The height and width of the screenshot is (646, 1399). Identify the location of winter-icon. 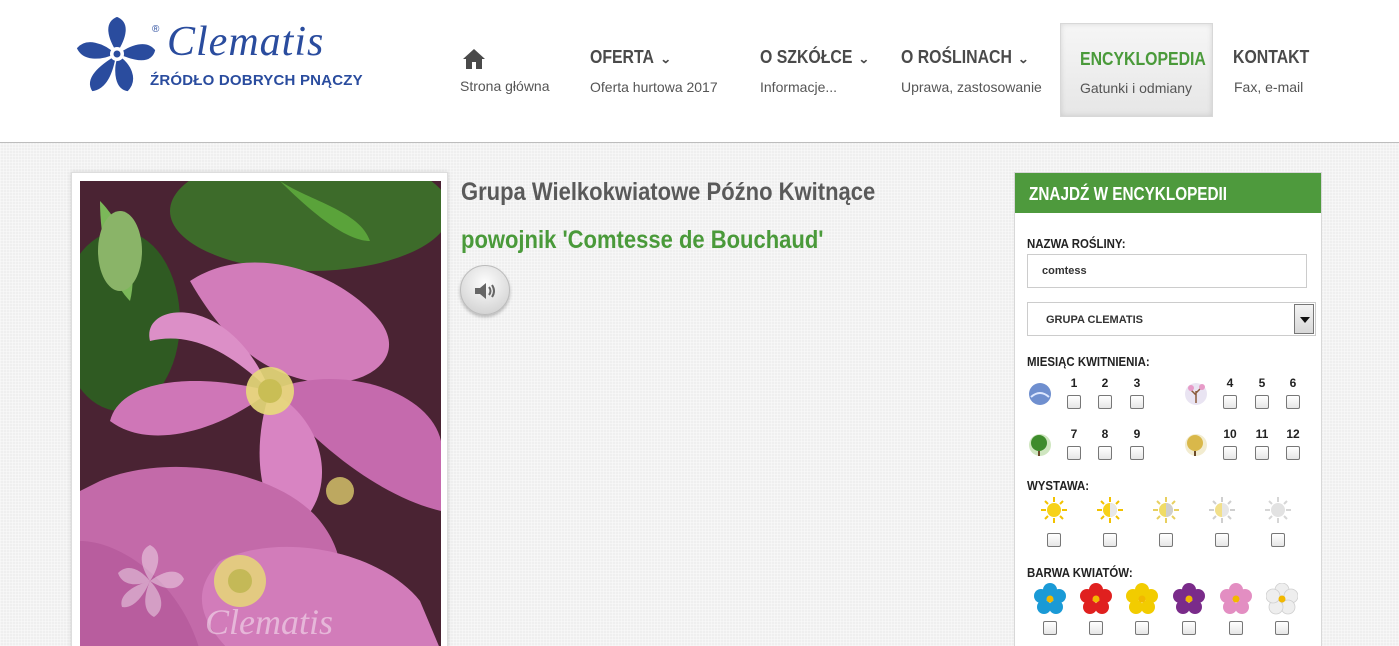
(1040, 394).